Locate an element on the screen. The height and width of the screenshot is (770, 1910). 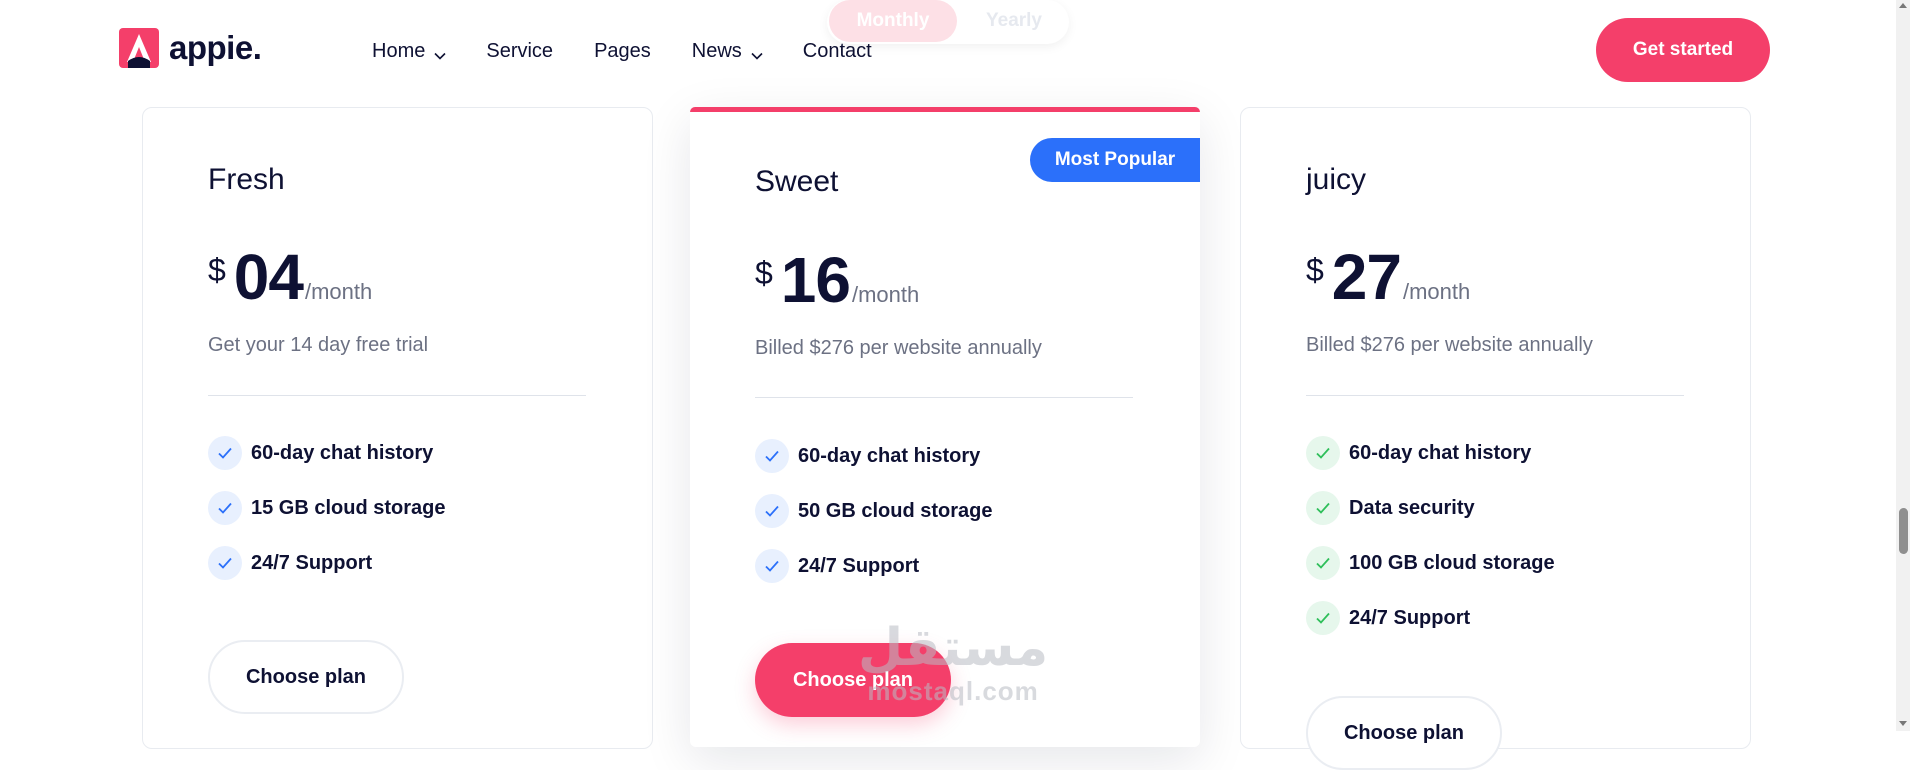
nav-item-service: Service is located at coordinates (519, 51).